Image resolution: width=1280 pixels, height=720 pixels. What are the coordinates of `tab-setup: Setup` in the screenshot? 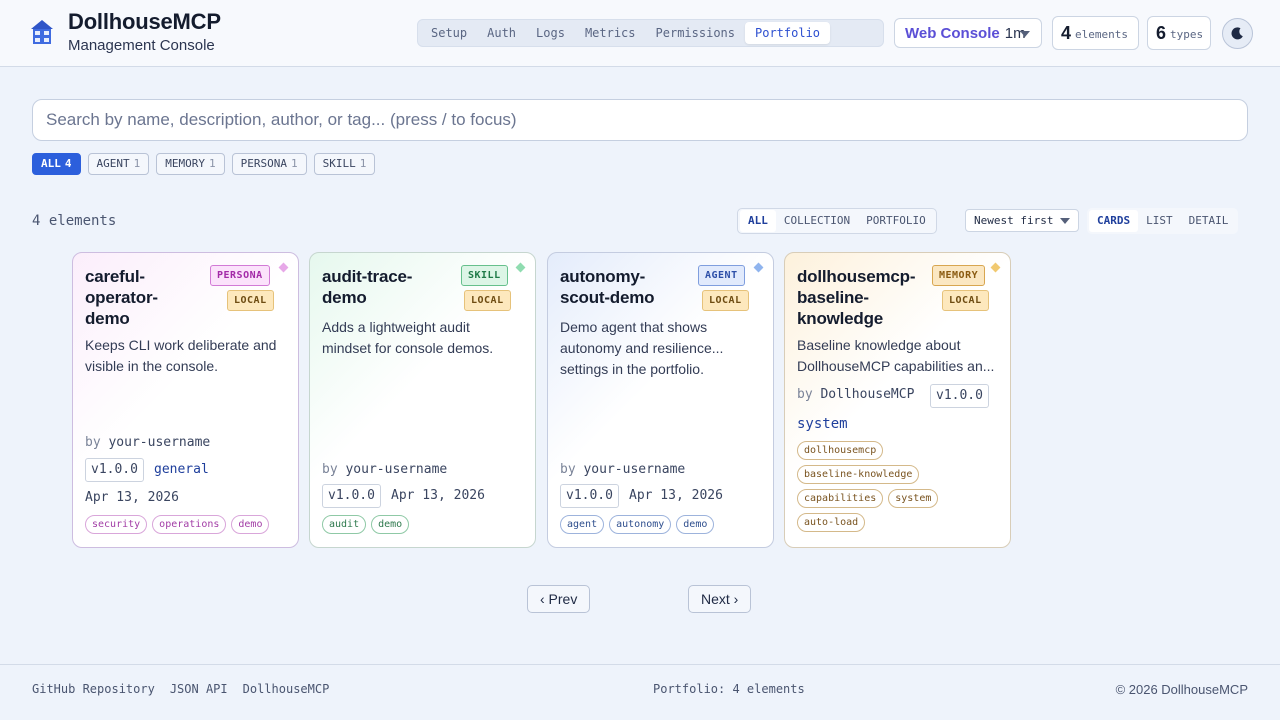 It's located at (449, 33).